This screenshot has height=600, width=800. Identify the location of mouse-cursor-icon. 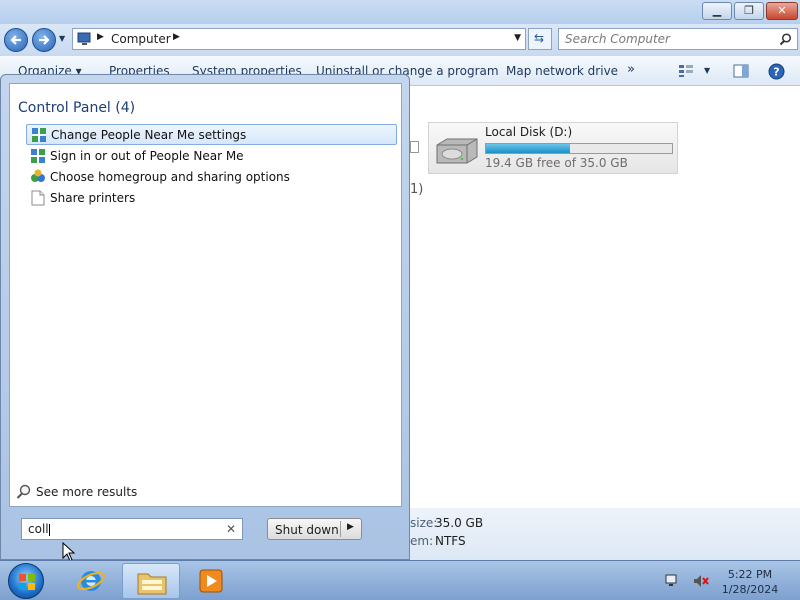
(69, 552).